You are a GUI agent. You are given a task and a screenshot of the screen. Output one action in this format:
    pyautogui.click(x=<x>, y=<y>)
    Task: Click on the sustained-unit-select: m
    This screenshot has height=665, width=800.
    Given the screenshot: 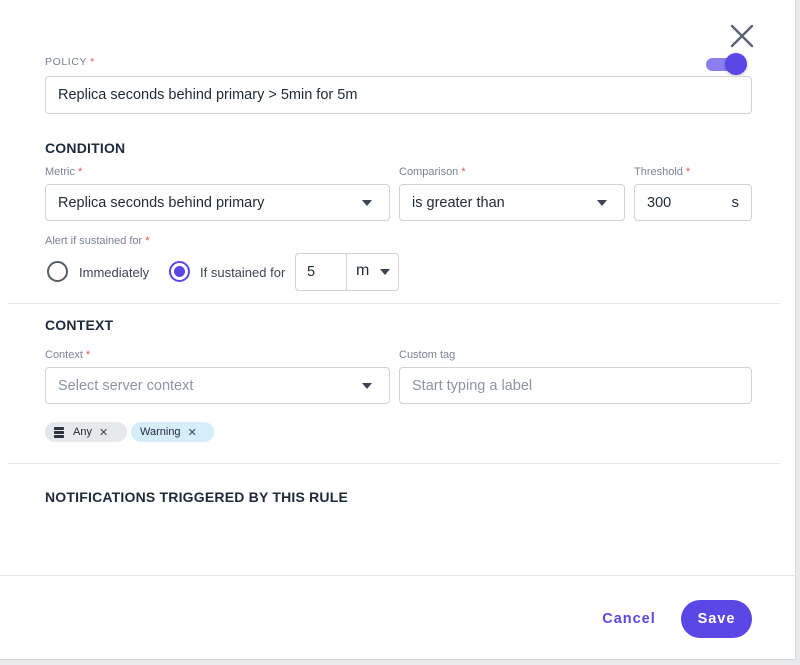 What is the action you would take?
    pyautogui.click(x=362, y=271)
    